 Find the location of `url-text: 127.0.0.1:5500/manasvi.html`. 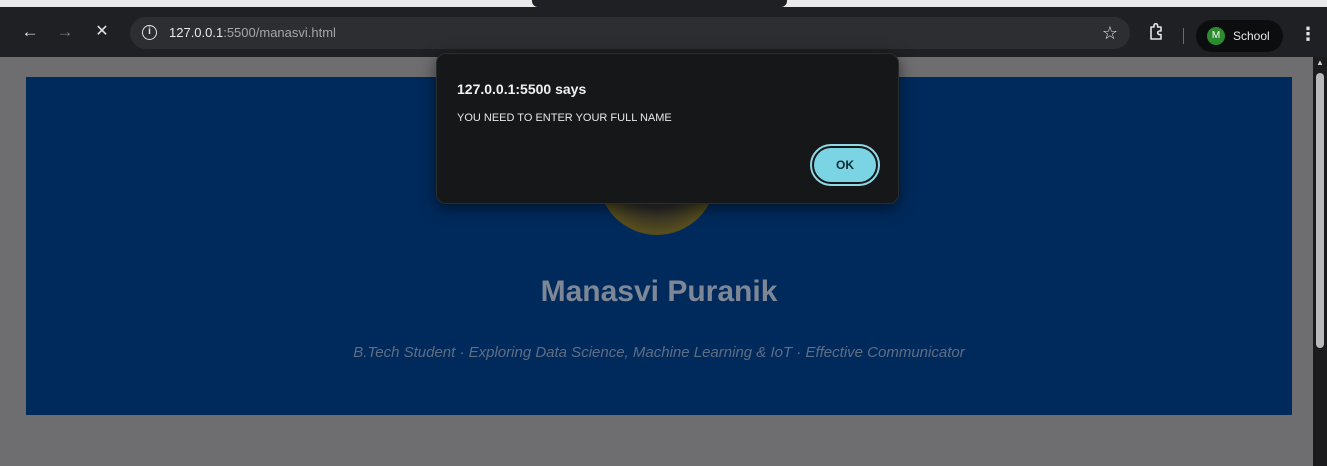

url-text: 127.0.0.1:5500/manasvi.html is located at coordinates (252, 33).